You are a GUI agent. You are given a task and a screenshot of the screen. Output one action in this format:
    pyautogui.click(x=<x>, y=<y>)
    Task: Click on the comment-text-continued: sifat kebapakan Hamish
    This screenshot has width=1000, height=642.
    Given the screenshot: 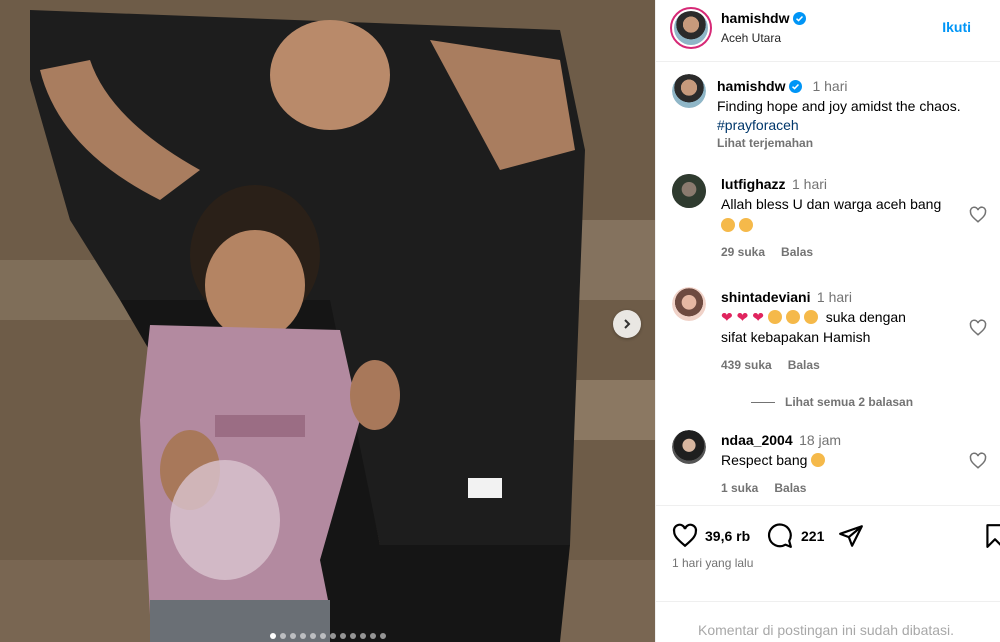 What is the action you would take?
    pyautogui.click(x=796, y=337)
    